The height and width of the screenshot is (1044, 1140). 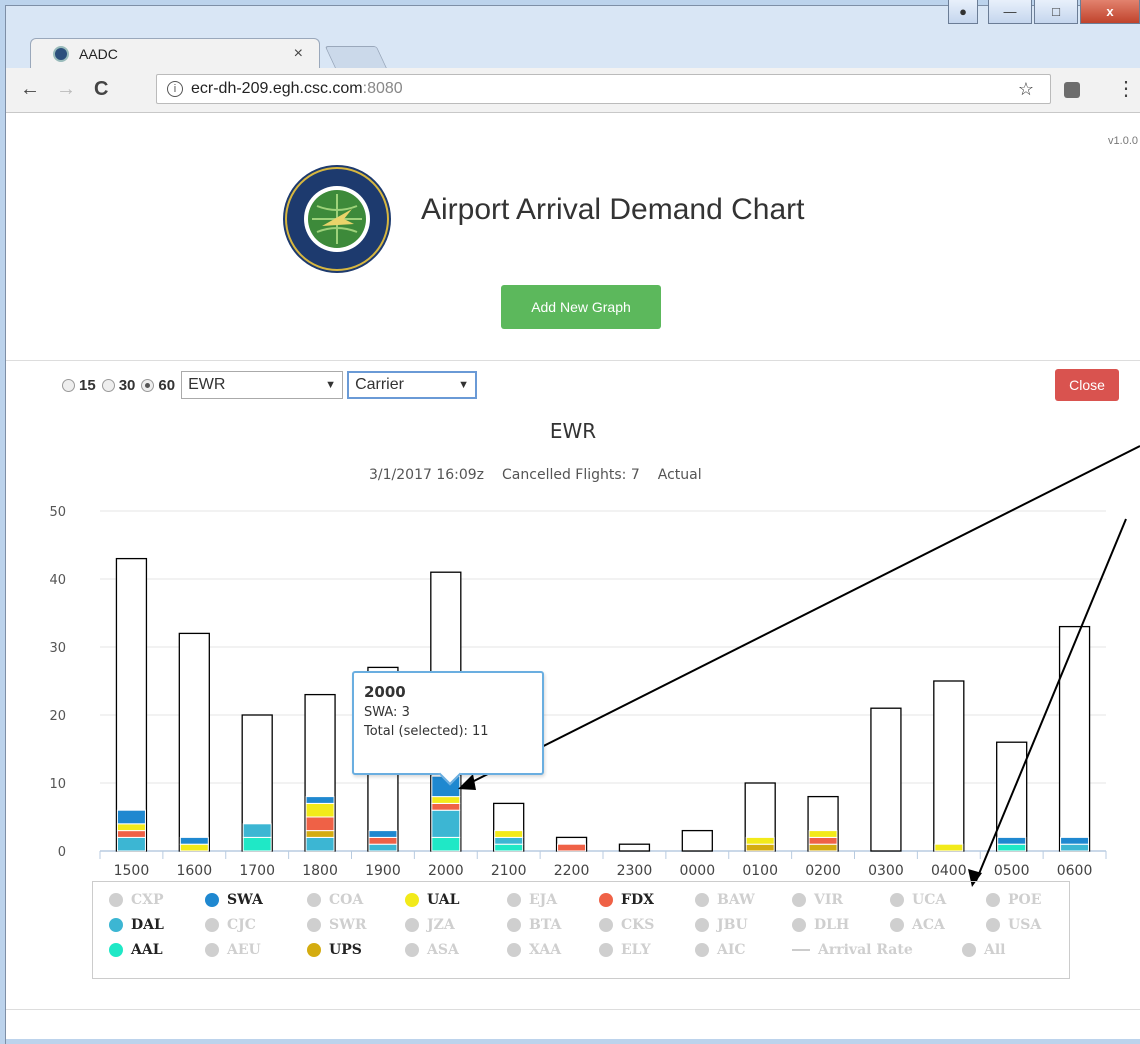 I want to click on tooltip-total: Total (selected): 11, so click(x=426, y=731).